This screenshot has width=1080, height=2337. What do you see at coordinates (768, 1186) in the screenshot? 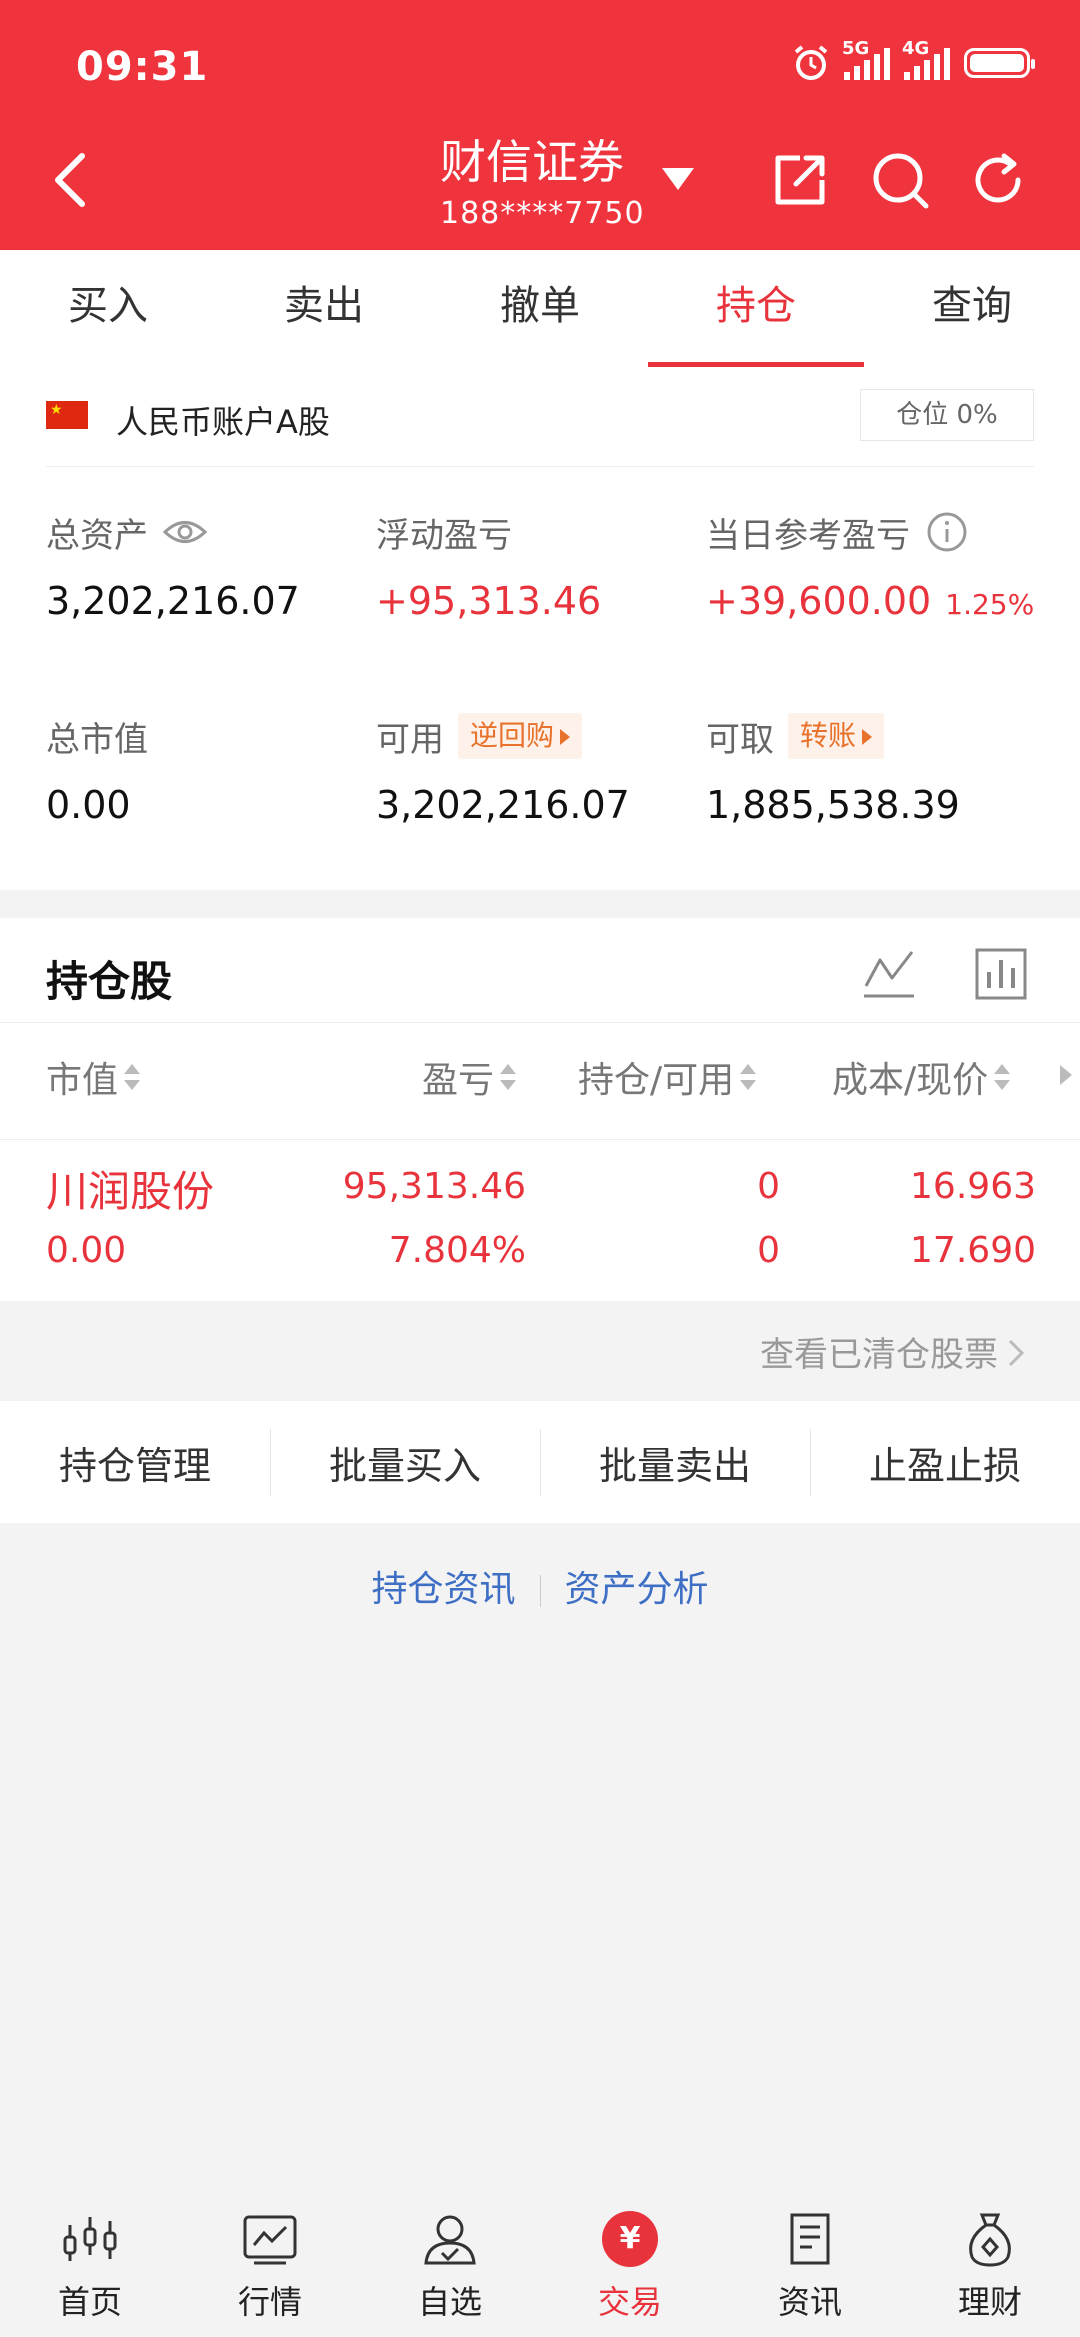
I see `stock-position: 0` at bounding box center [768, 1186].